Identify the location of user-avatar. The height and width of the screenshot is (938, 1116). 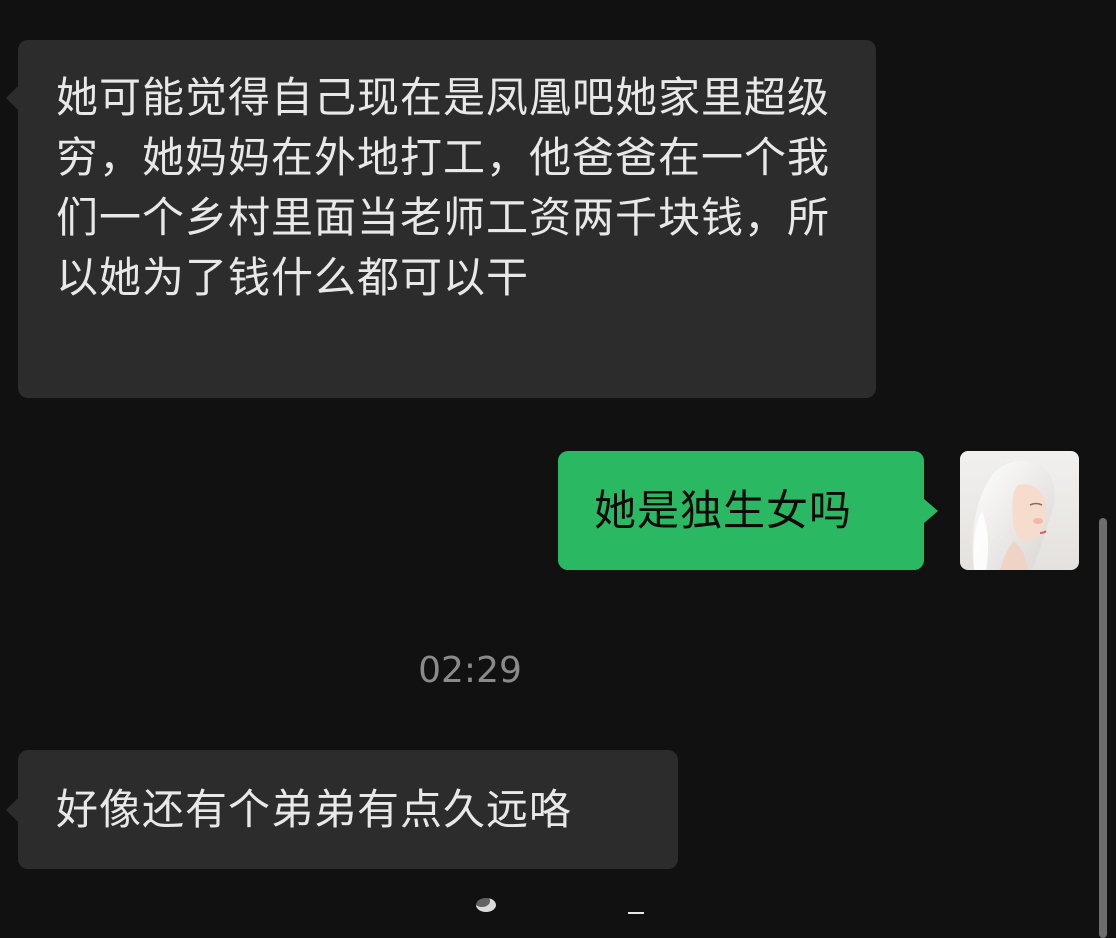
(1019, 510).